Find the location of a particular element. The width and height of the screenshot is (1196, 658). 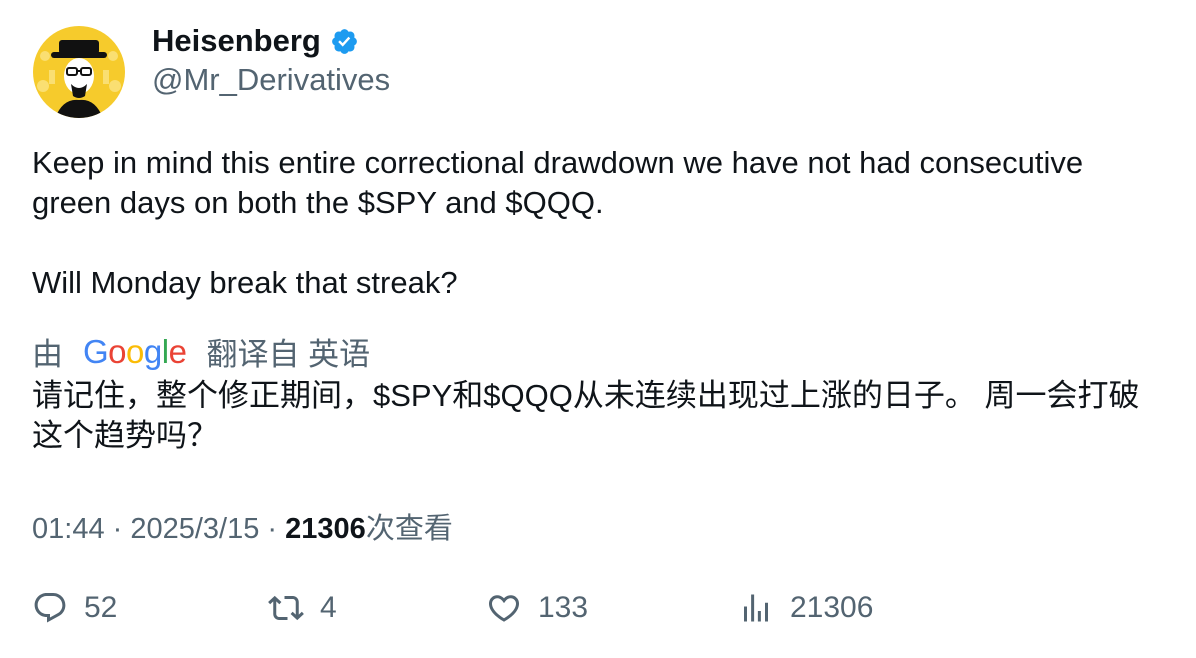

avatar is located at coordinates (79, 72).